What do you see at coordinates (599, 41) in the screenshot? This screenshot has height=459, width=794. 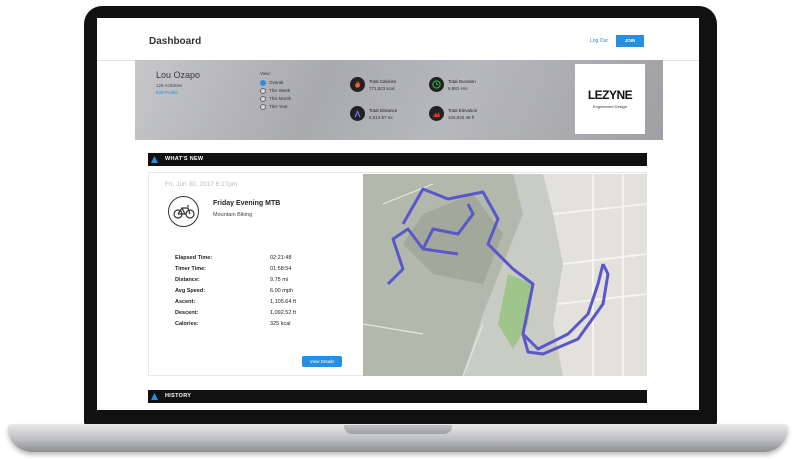 I see `logout-link: Log Out` at bounding box center [599, 41].